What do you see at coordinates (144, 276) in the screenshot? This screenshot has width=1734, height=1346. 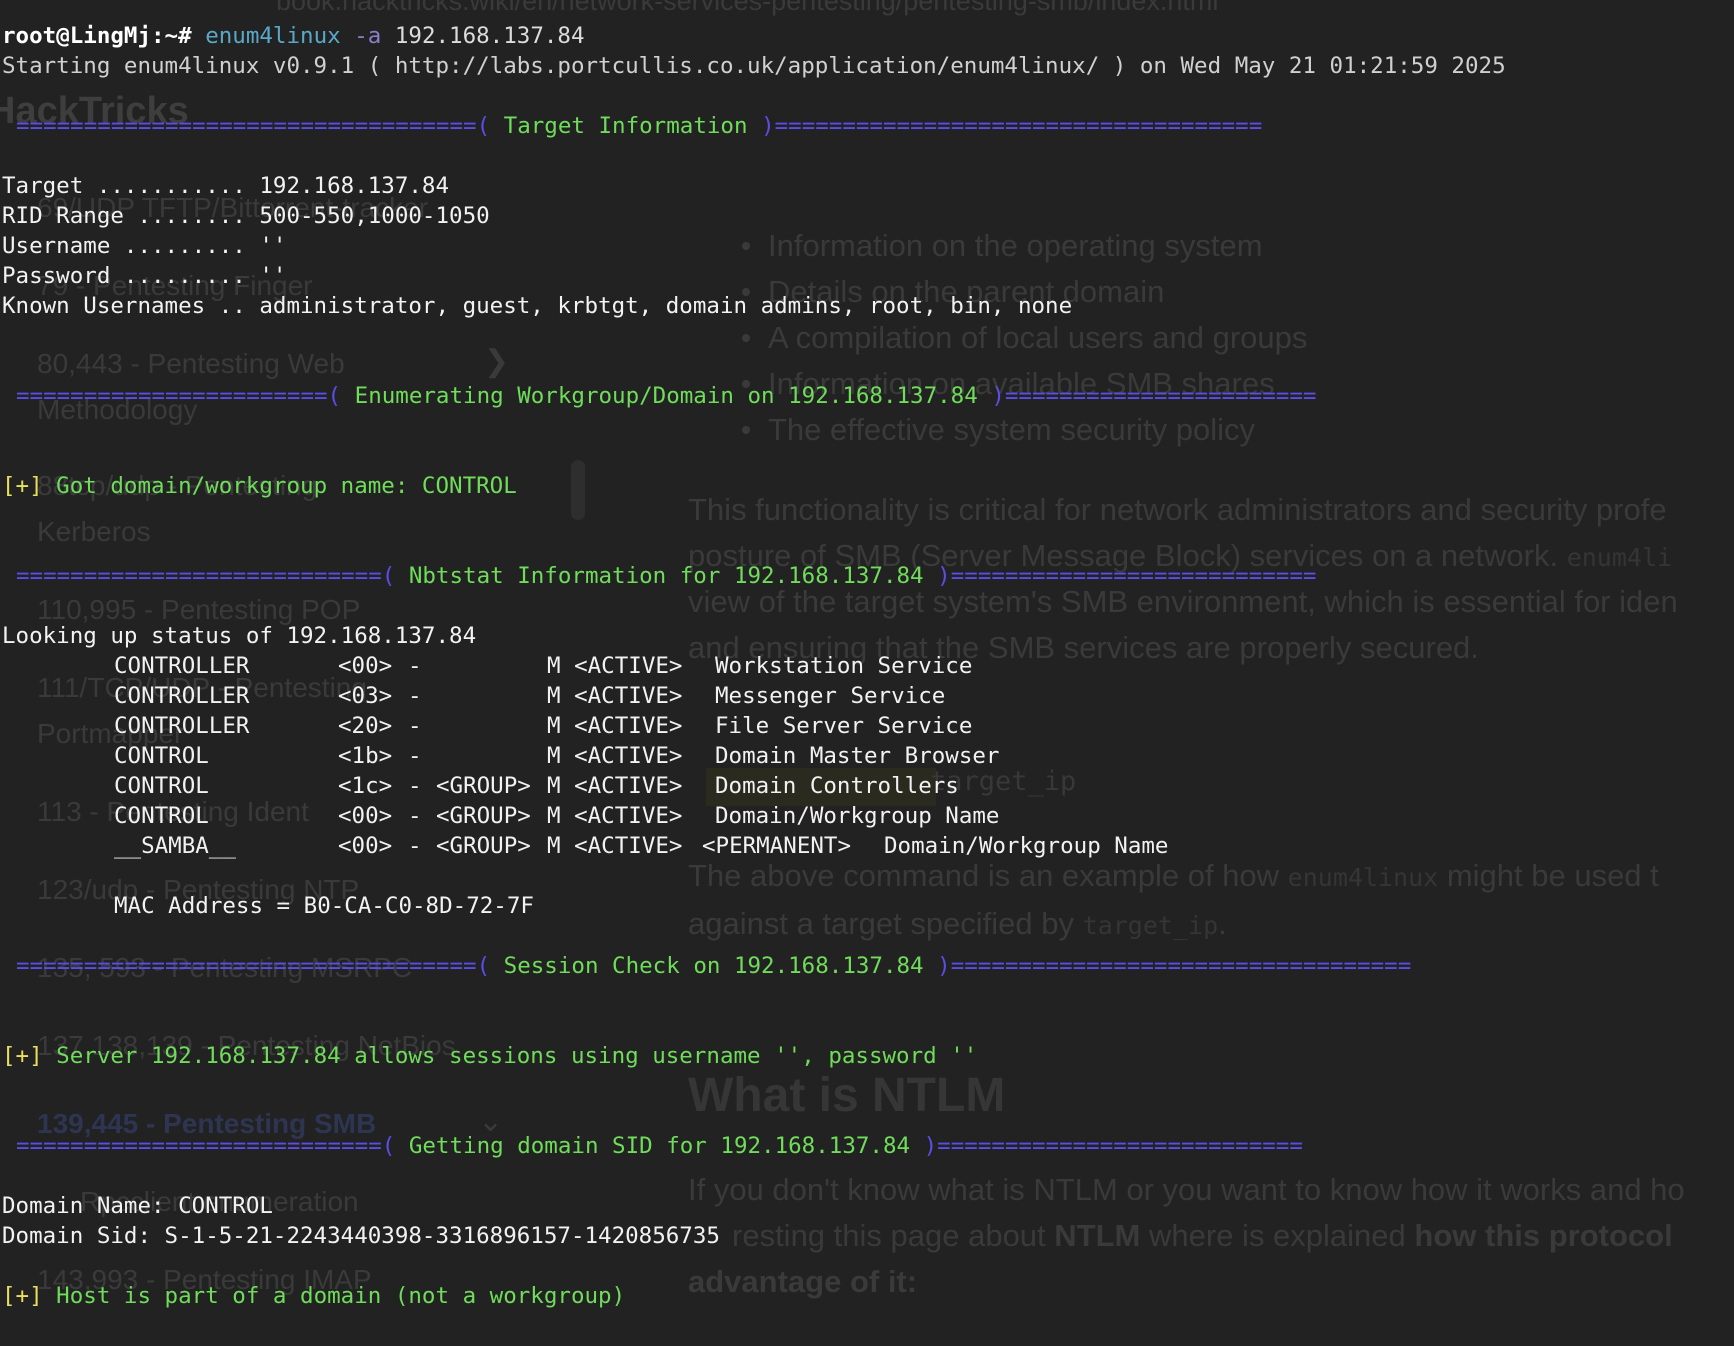 I see `password-line: Password ......... ''` at bounding box center [144, 276].